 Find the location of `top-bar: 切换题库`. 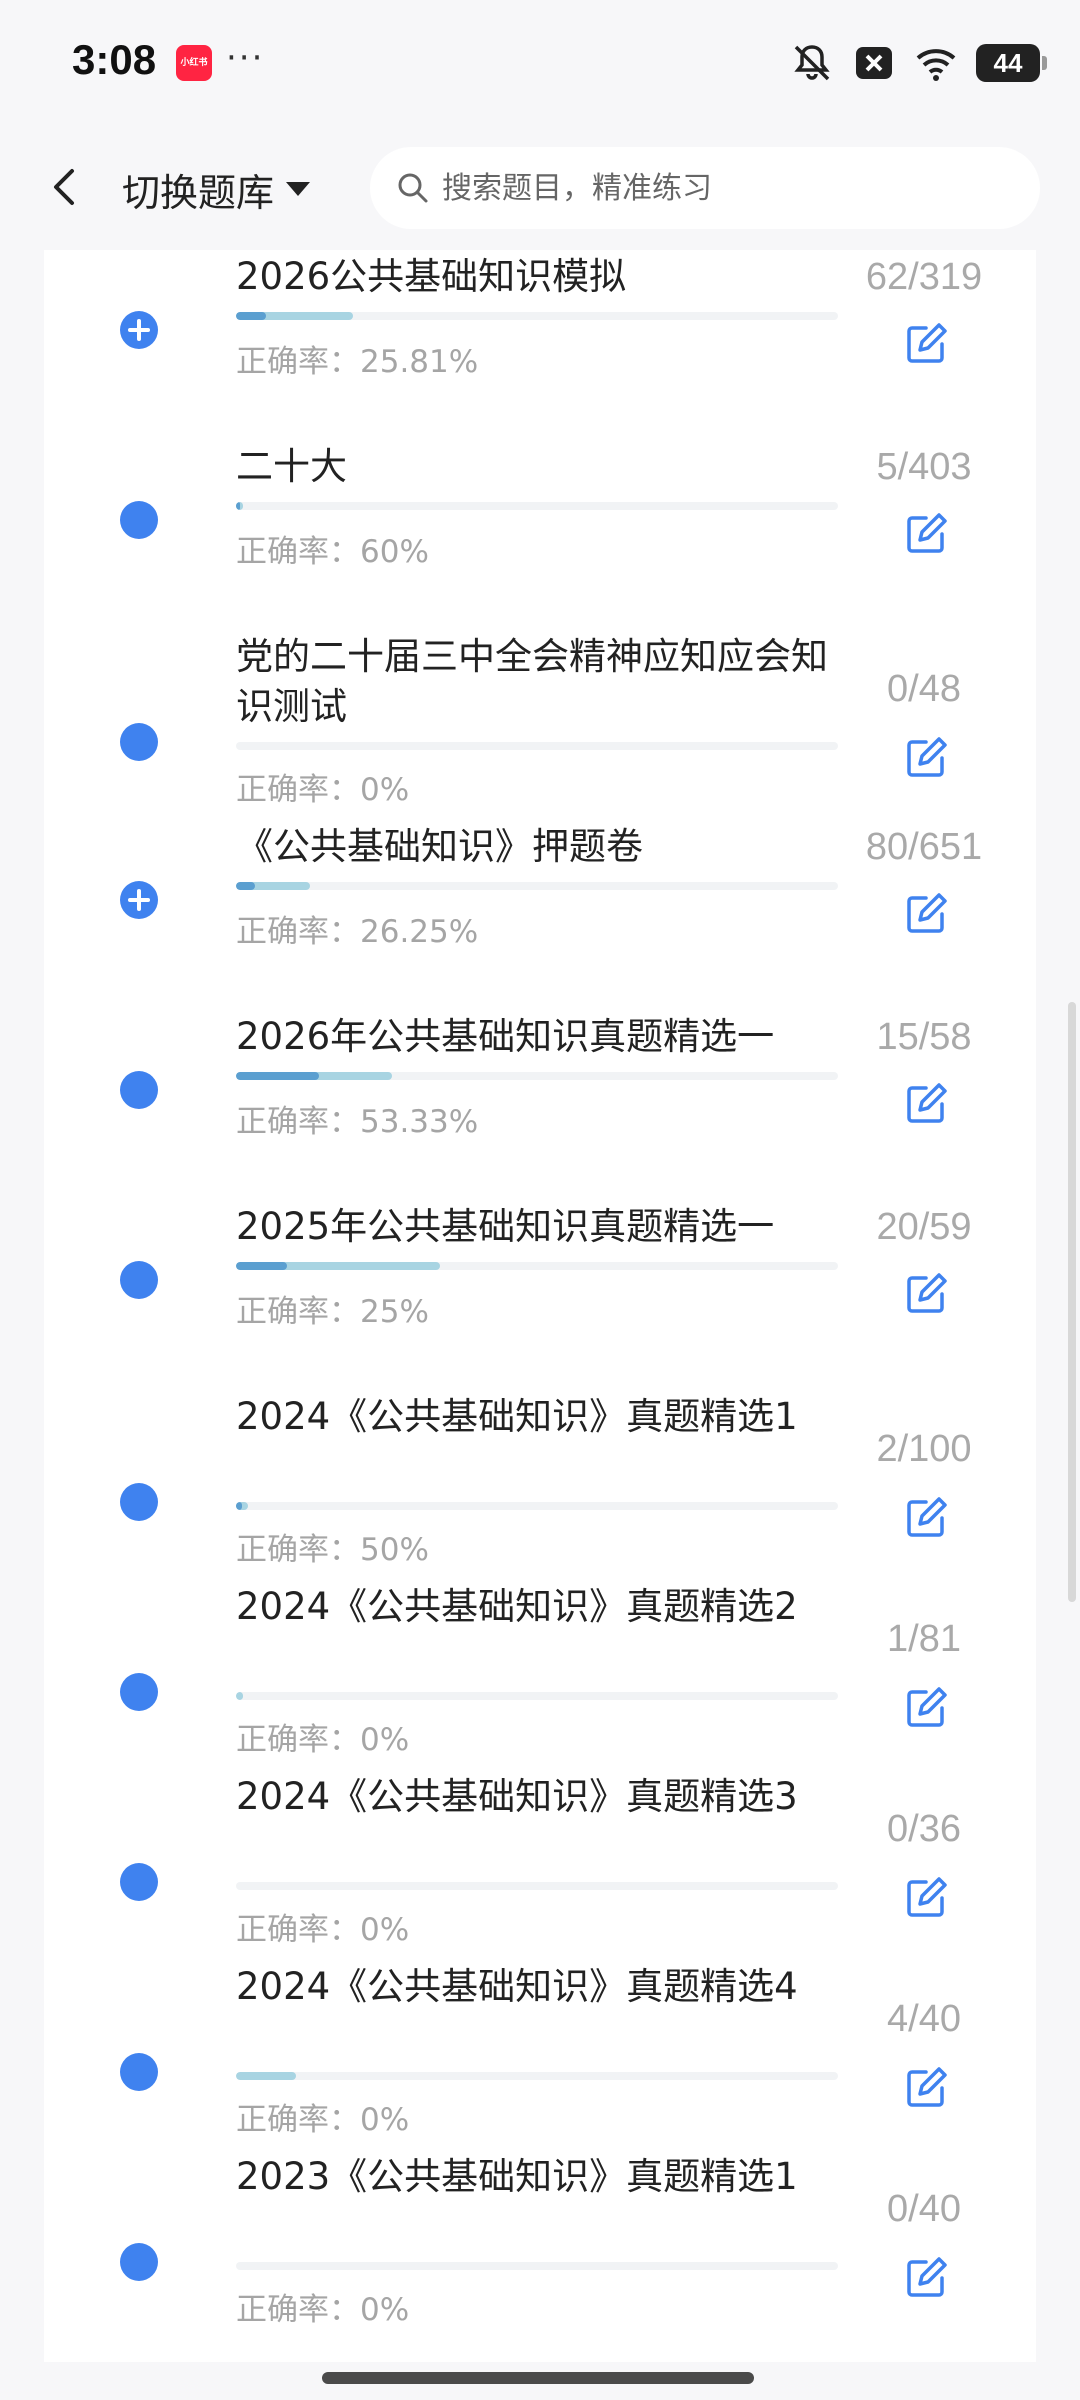

top-bar: 切换题库 is located at coordinates (540, 187).